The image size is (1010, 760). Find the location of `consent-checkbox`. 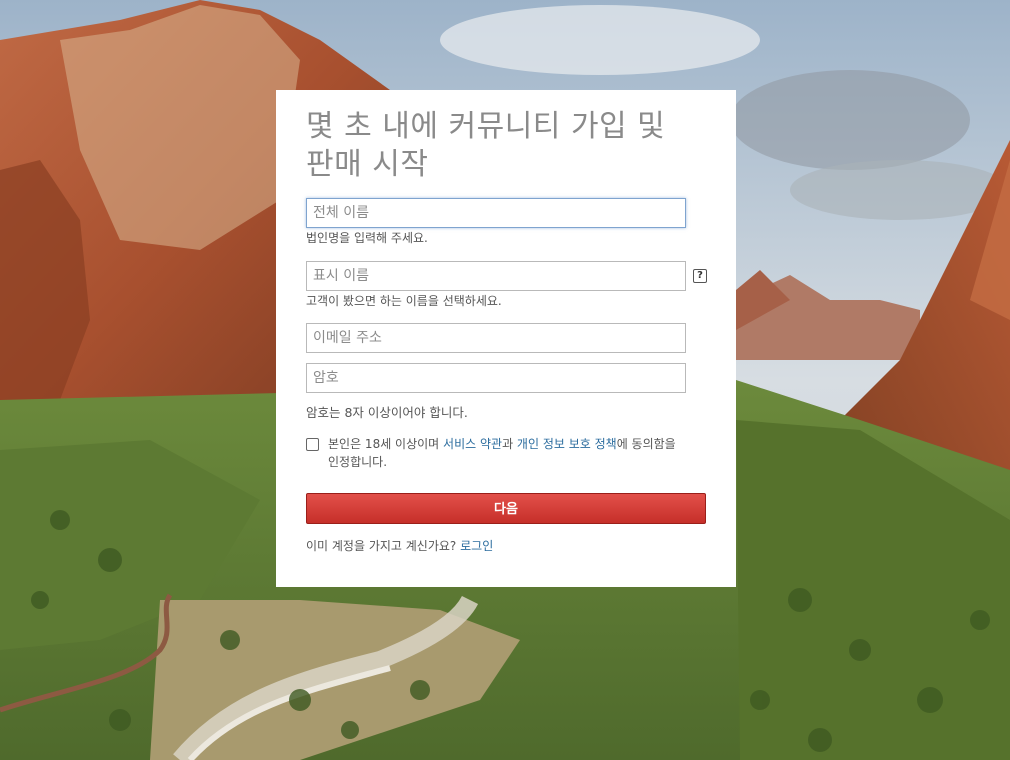

consent-checkbox is located at coordinates (312, 444).